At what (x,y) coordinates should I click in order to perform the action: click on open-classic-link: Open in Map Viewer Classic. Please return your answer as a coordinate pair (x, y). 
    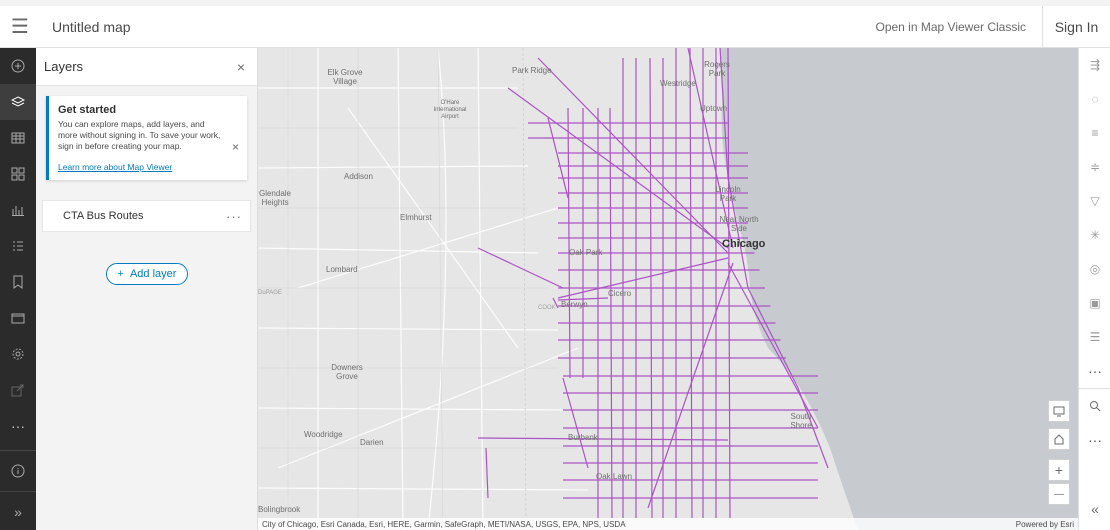
    Looking at the image, I should click on (950, 27).